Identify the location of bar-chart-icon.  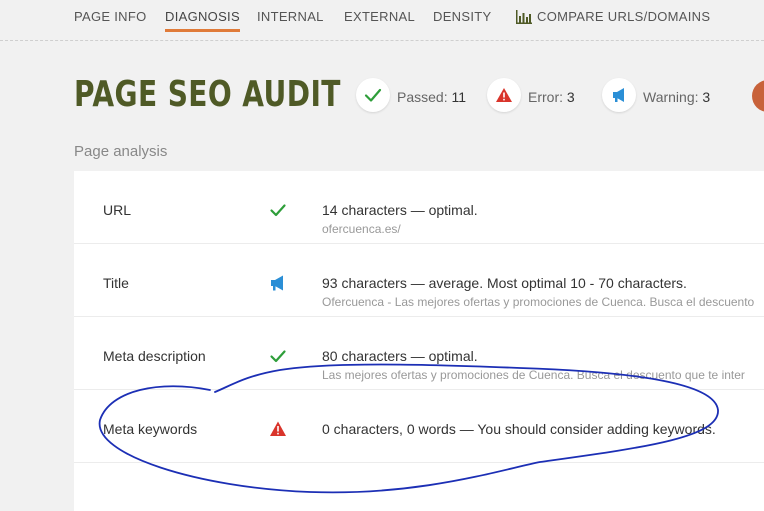
(524, 17).